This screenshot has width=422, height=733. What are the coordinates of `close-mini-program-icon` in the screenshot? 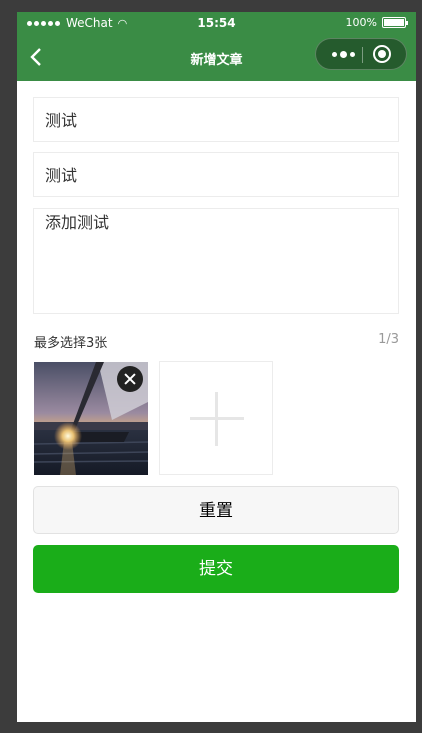 It's located at (382, 54).